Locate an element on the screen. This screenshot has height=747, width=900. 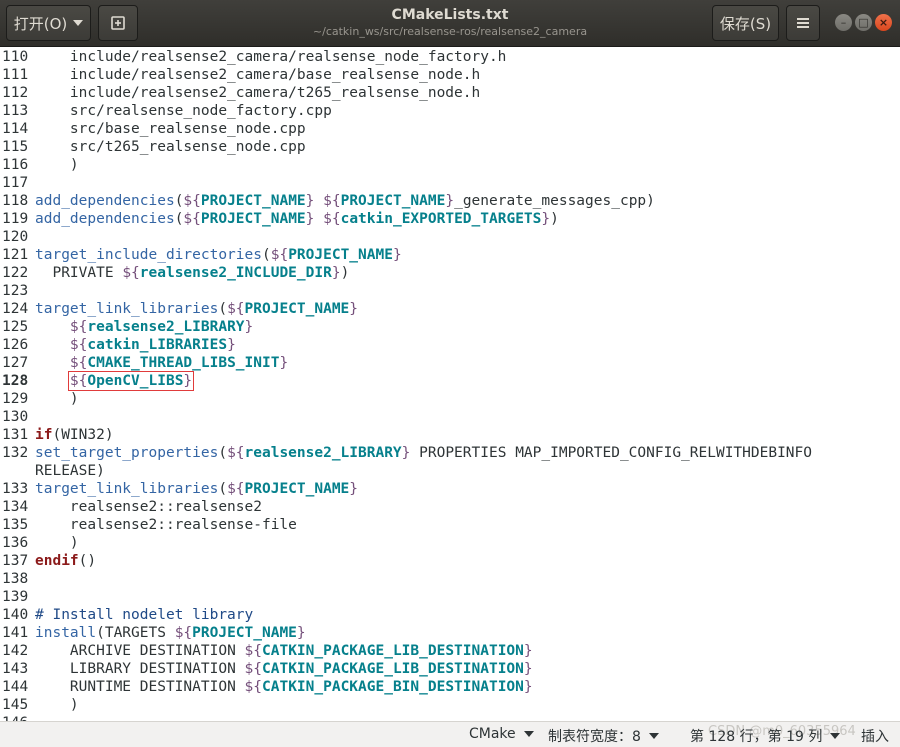
cursor-position-selector: 第 128 行，第 19 列 is located at coordinates (765, 736).